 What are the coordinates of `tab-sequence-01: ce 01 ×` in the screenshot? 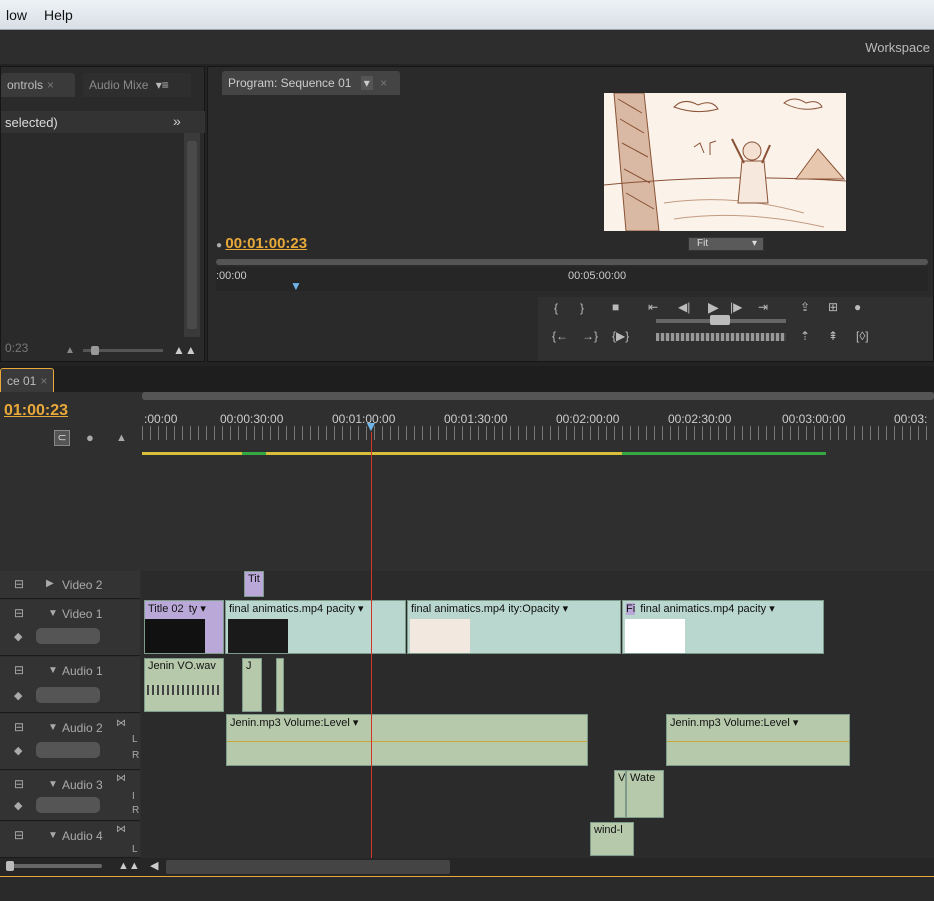 It's located at (27, 380).